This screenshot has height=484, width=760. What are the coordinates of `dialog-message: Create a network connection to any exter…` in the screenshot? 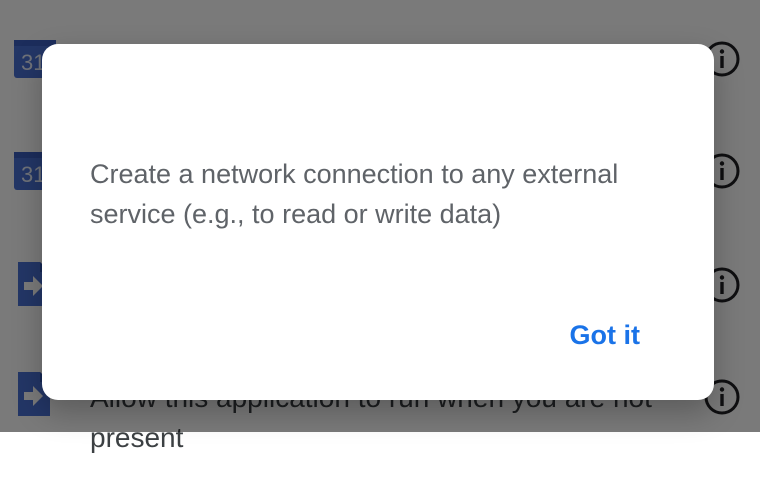 It's located at (354, 194).